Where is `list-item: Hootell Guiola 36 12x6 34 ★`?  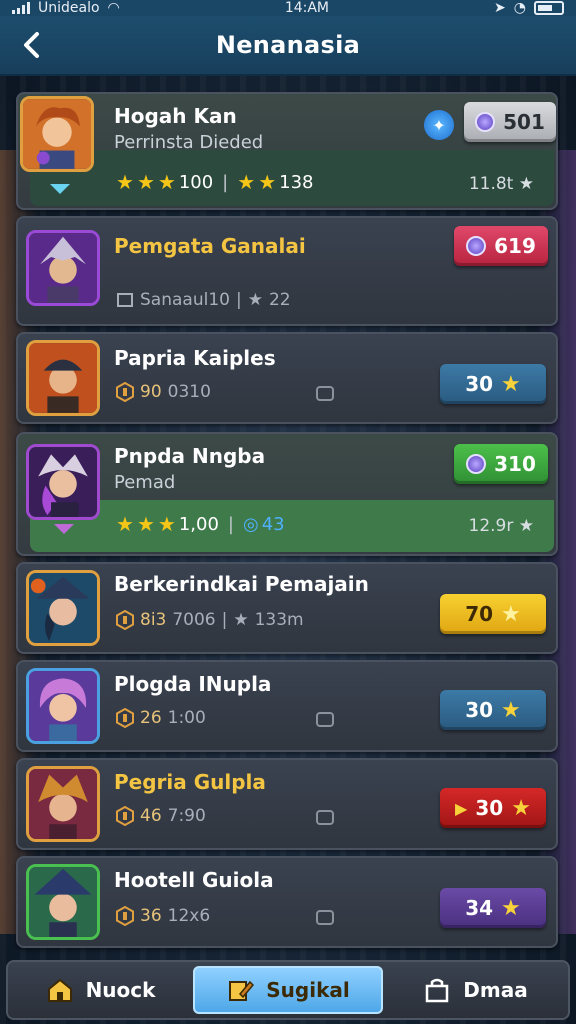 list-item: Hootell Guiola 36 12x6 34 ★ is located at coordinates (287, 902).